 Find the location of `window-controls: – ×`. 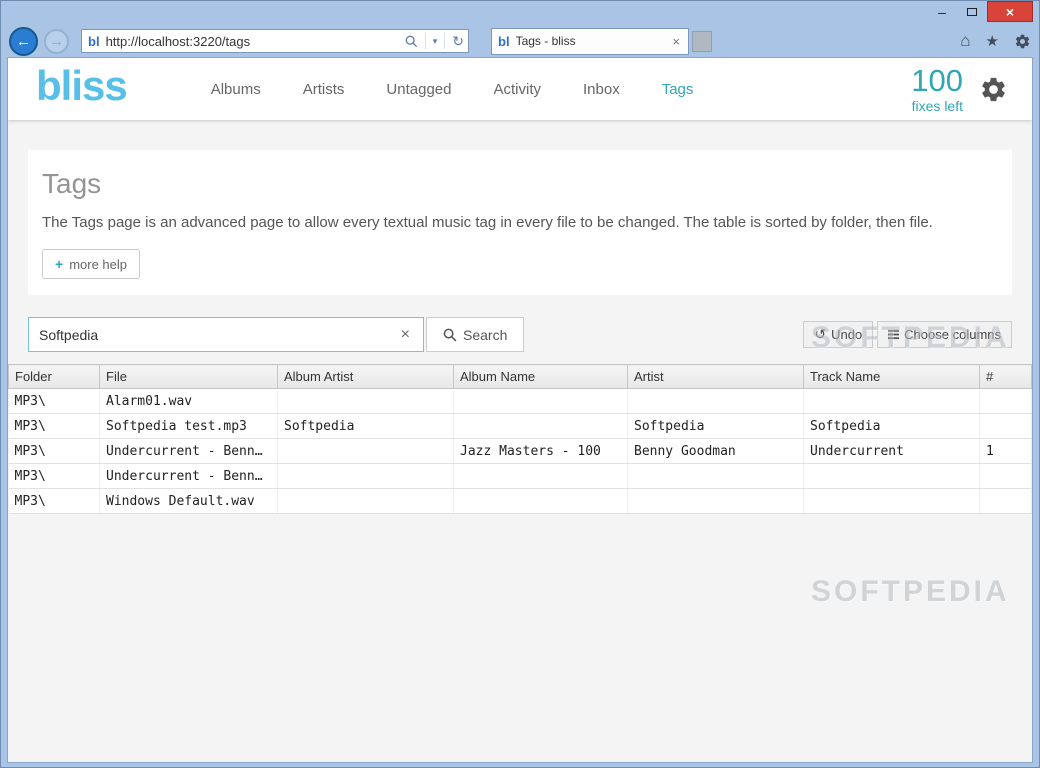

window-controls: – × is located at coordinates (980, 11).